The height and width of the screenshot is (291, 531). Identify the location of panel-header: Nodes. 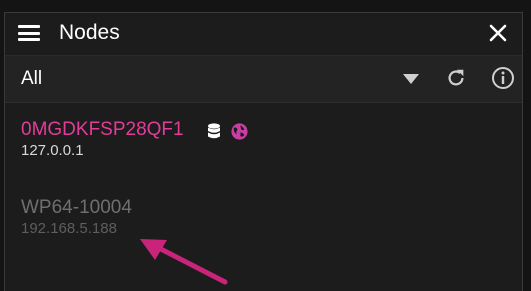
(263, 33).